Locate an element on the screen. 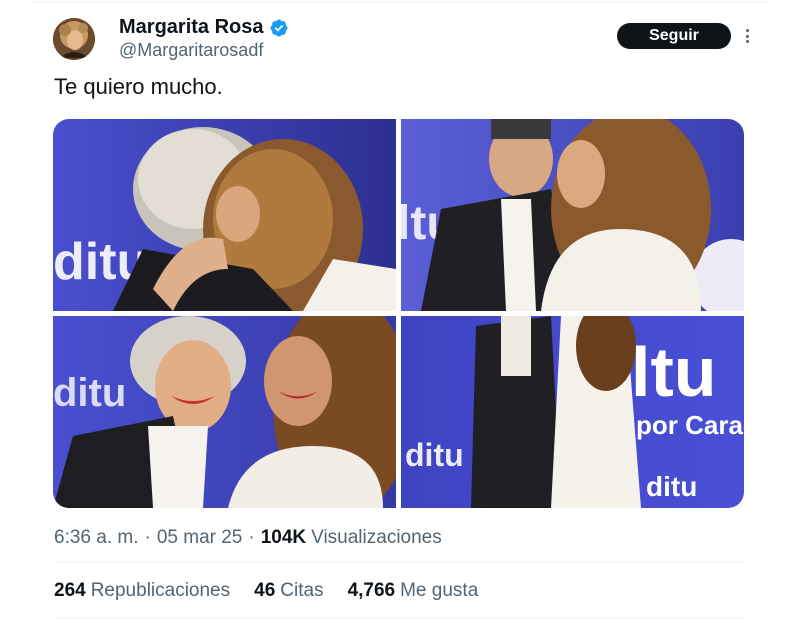 Image resolution: width=800 pixels, height=633 pixels. photo-2: ltu is located at coordinates (572, 215).